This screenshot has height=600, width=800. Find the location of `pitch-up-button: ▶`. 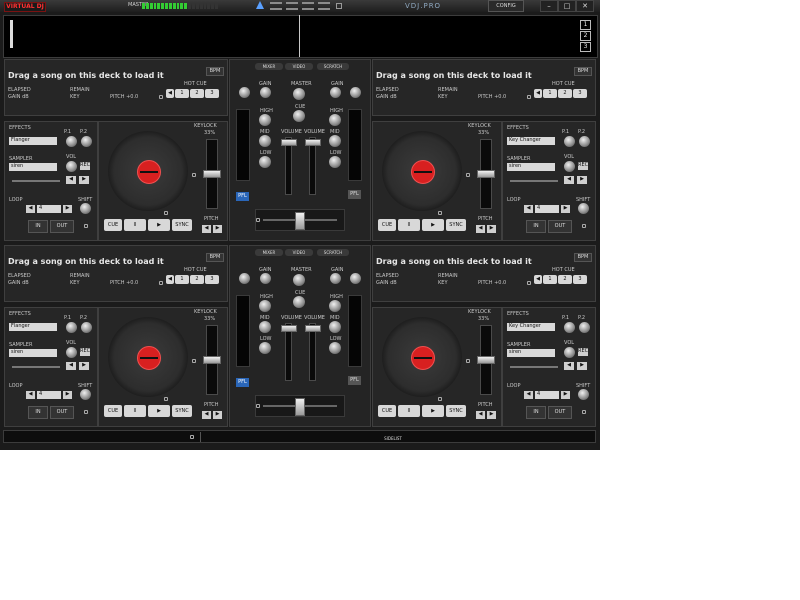

pitch-up-button: ▶ is located at coordinates (491, 229).